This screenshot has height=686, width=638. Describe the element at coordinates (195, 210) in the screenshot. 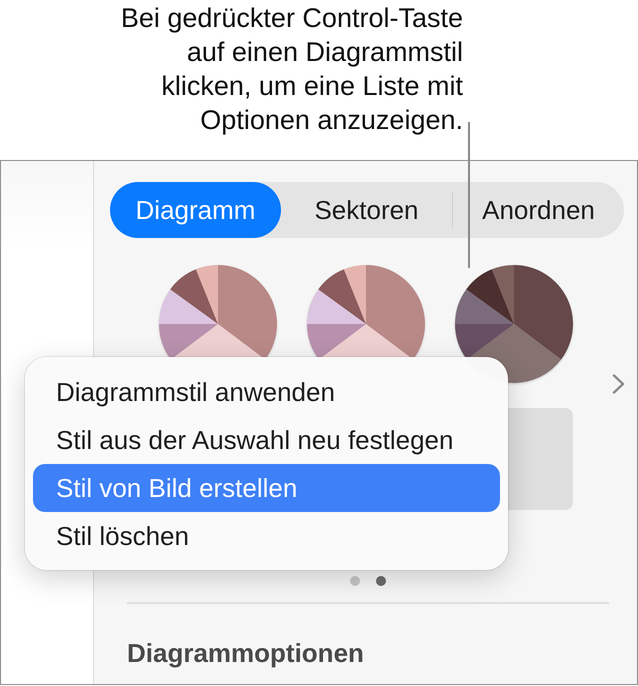

I see `tab: Diagramm` at that location.